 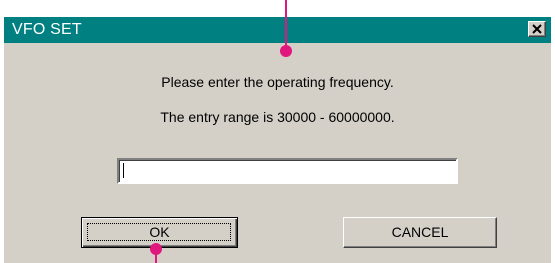 What do you see at coordinates (420, 232) in the screenshot?
I see `cancel-button: CANCEL` at bounding box center [420, 232].